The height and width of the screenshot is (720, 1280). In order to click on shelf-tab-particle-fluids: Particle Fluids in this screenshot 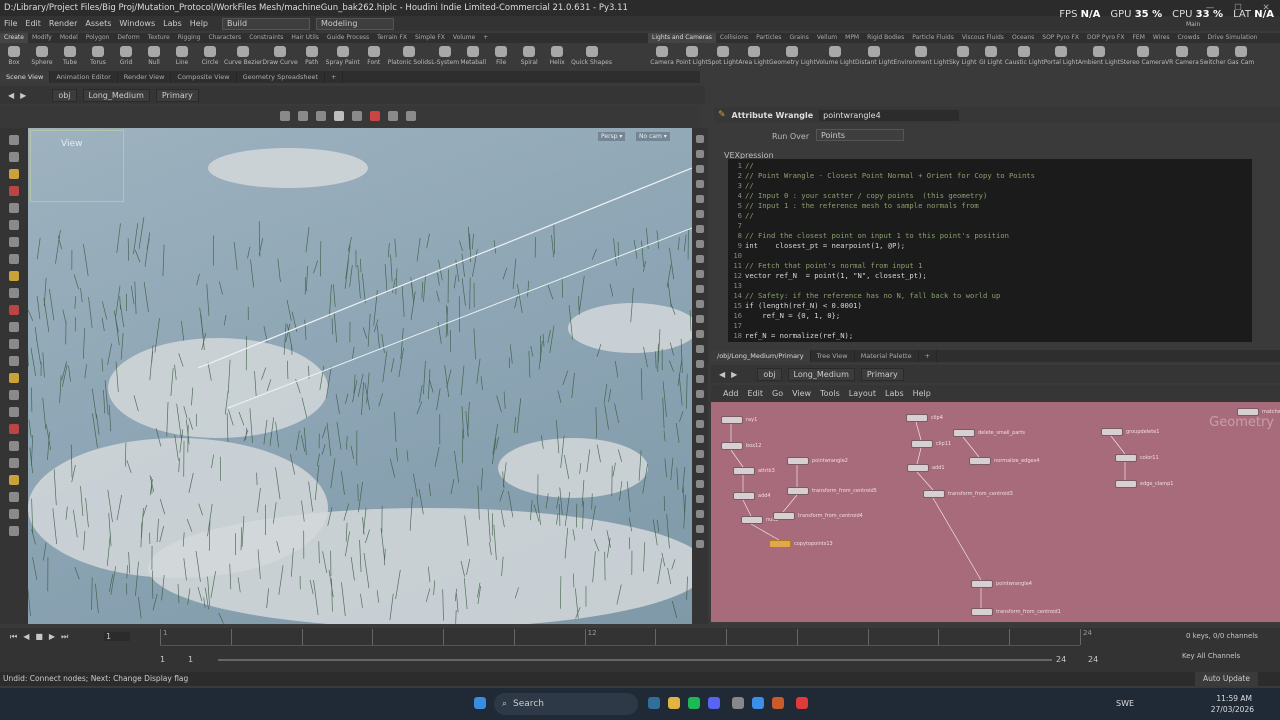, I will do `click(933, 38)`.